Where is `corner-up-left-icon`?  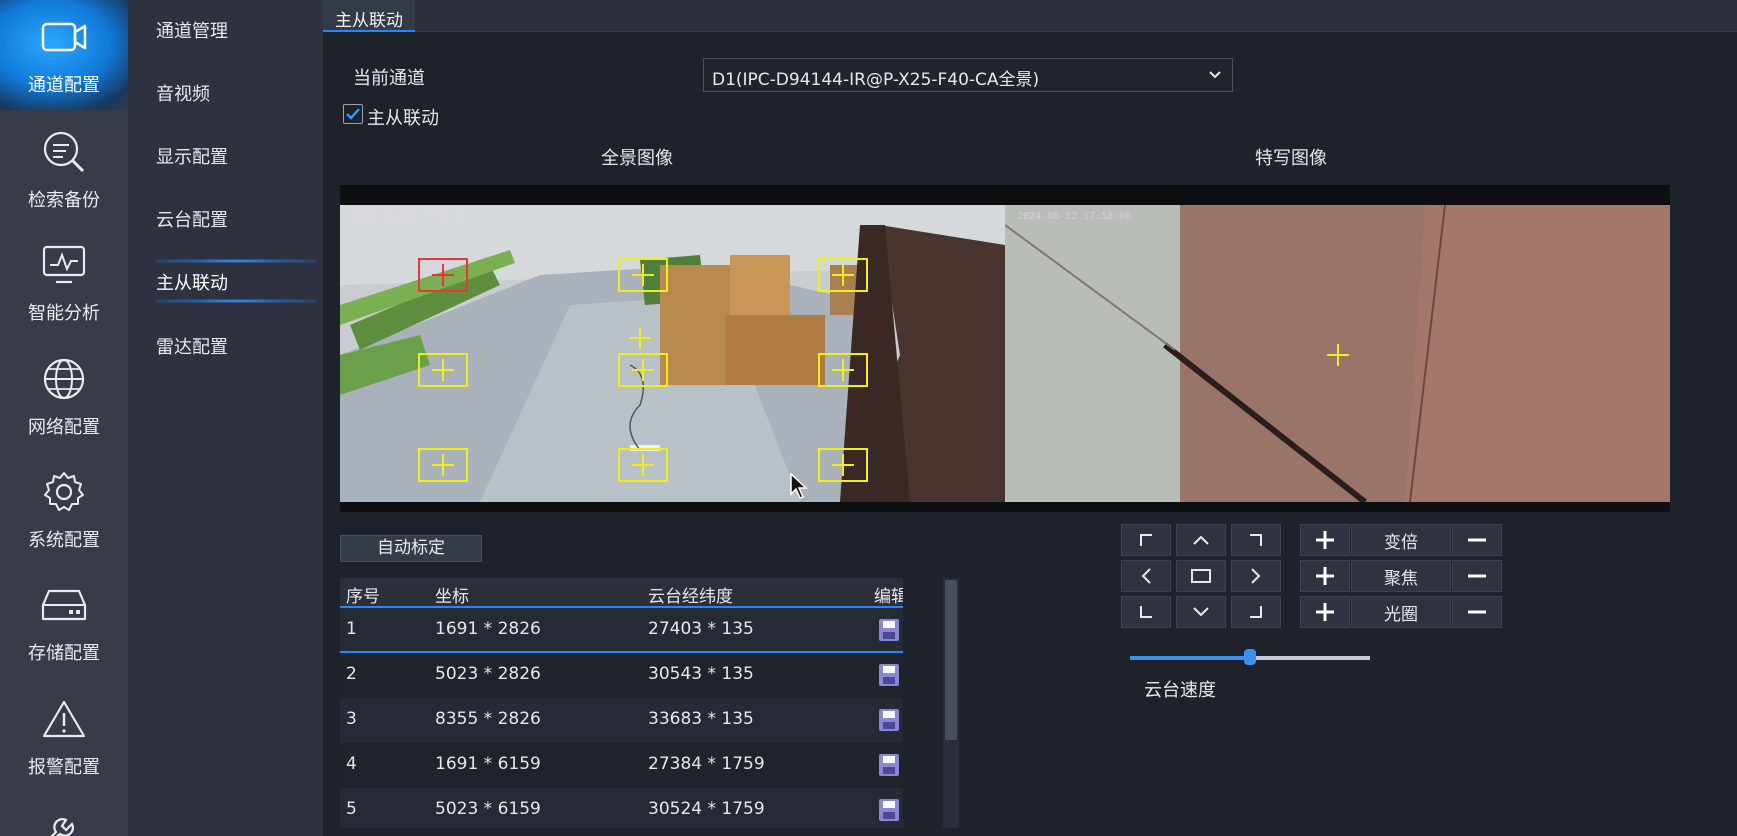
corner-up-left-icon is located at coordinates (1146, 540).